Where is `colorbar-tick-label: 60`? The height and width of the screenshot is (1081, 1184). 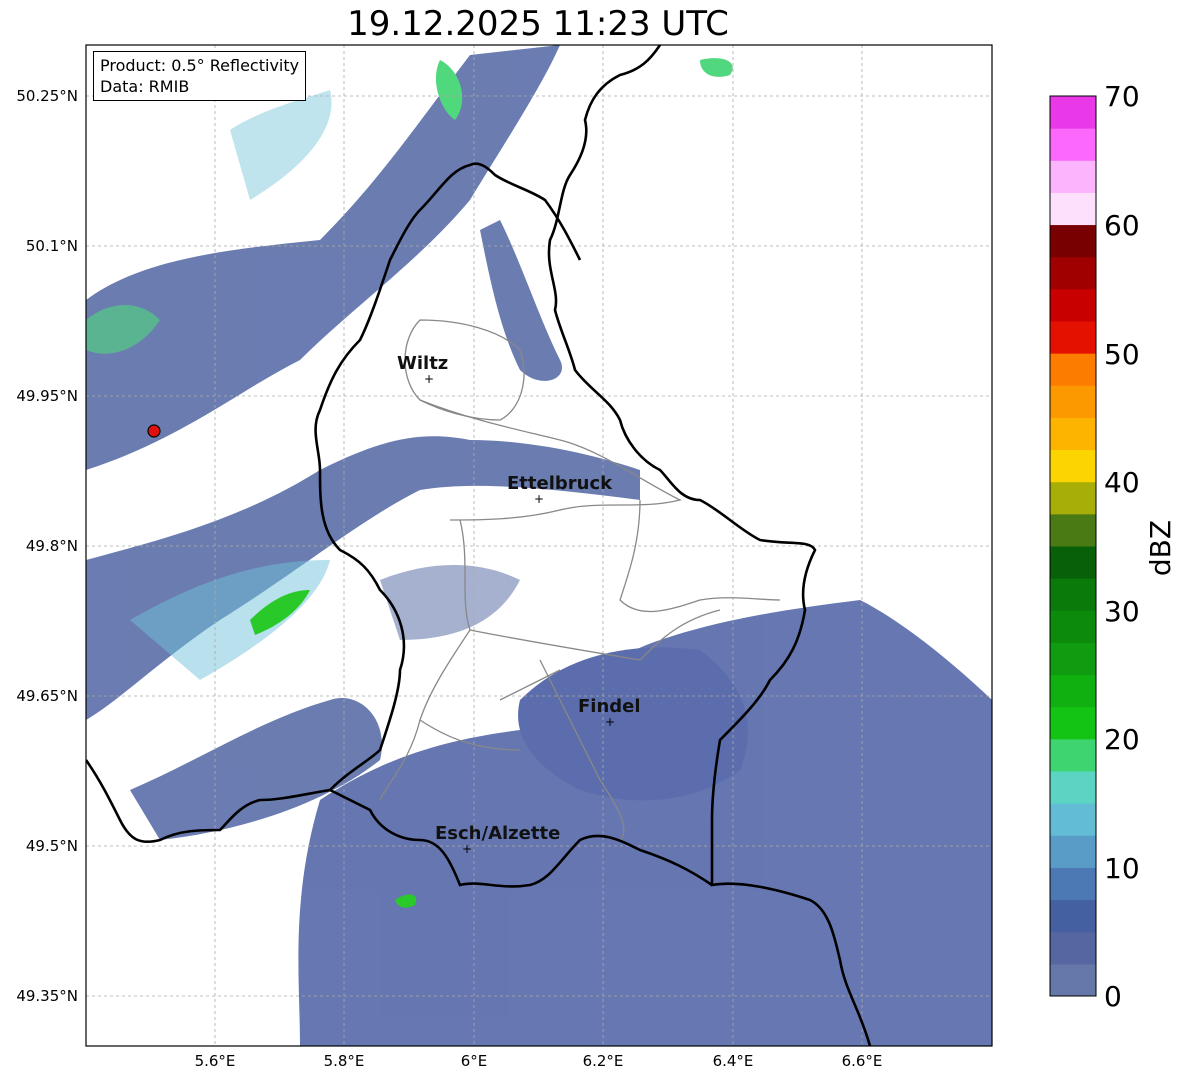
colorbar-tick-label: 60 is located at coordinates (1122, 225).